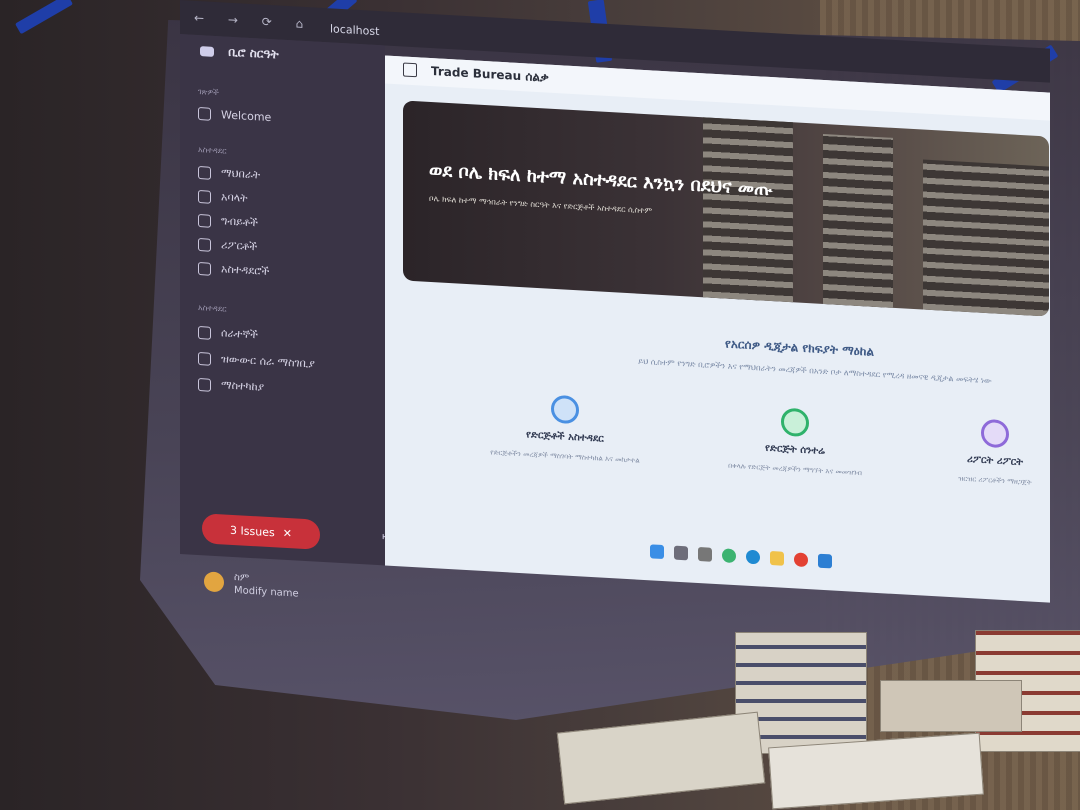  I want to click on transfer-icon, so click(204, 358).